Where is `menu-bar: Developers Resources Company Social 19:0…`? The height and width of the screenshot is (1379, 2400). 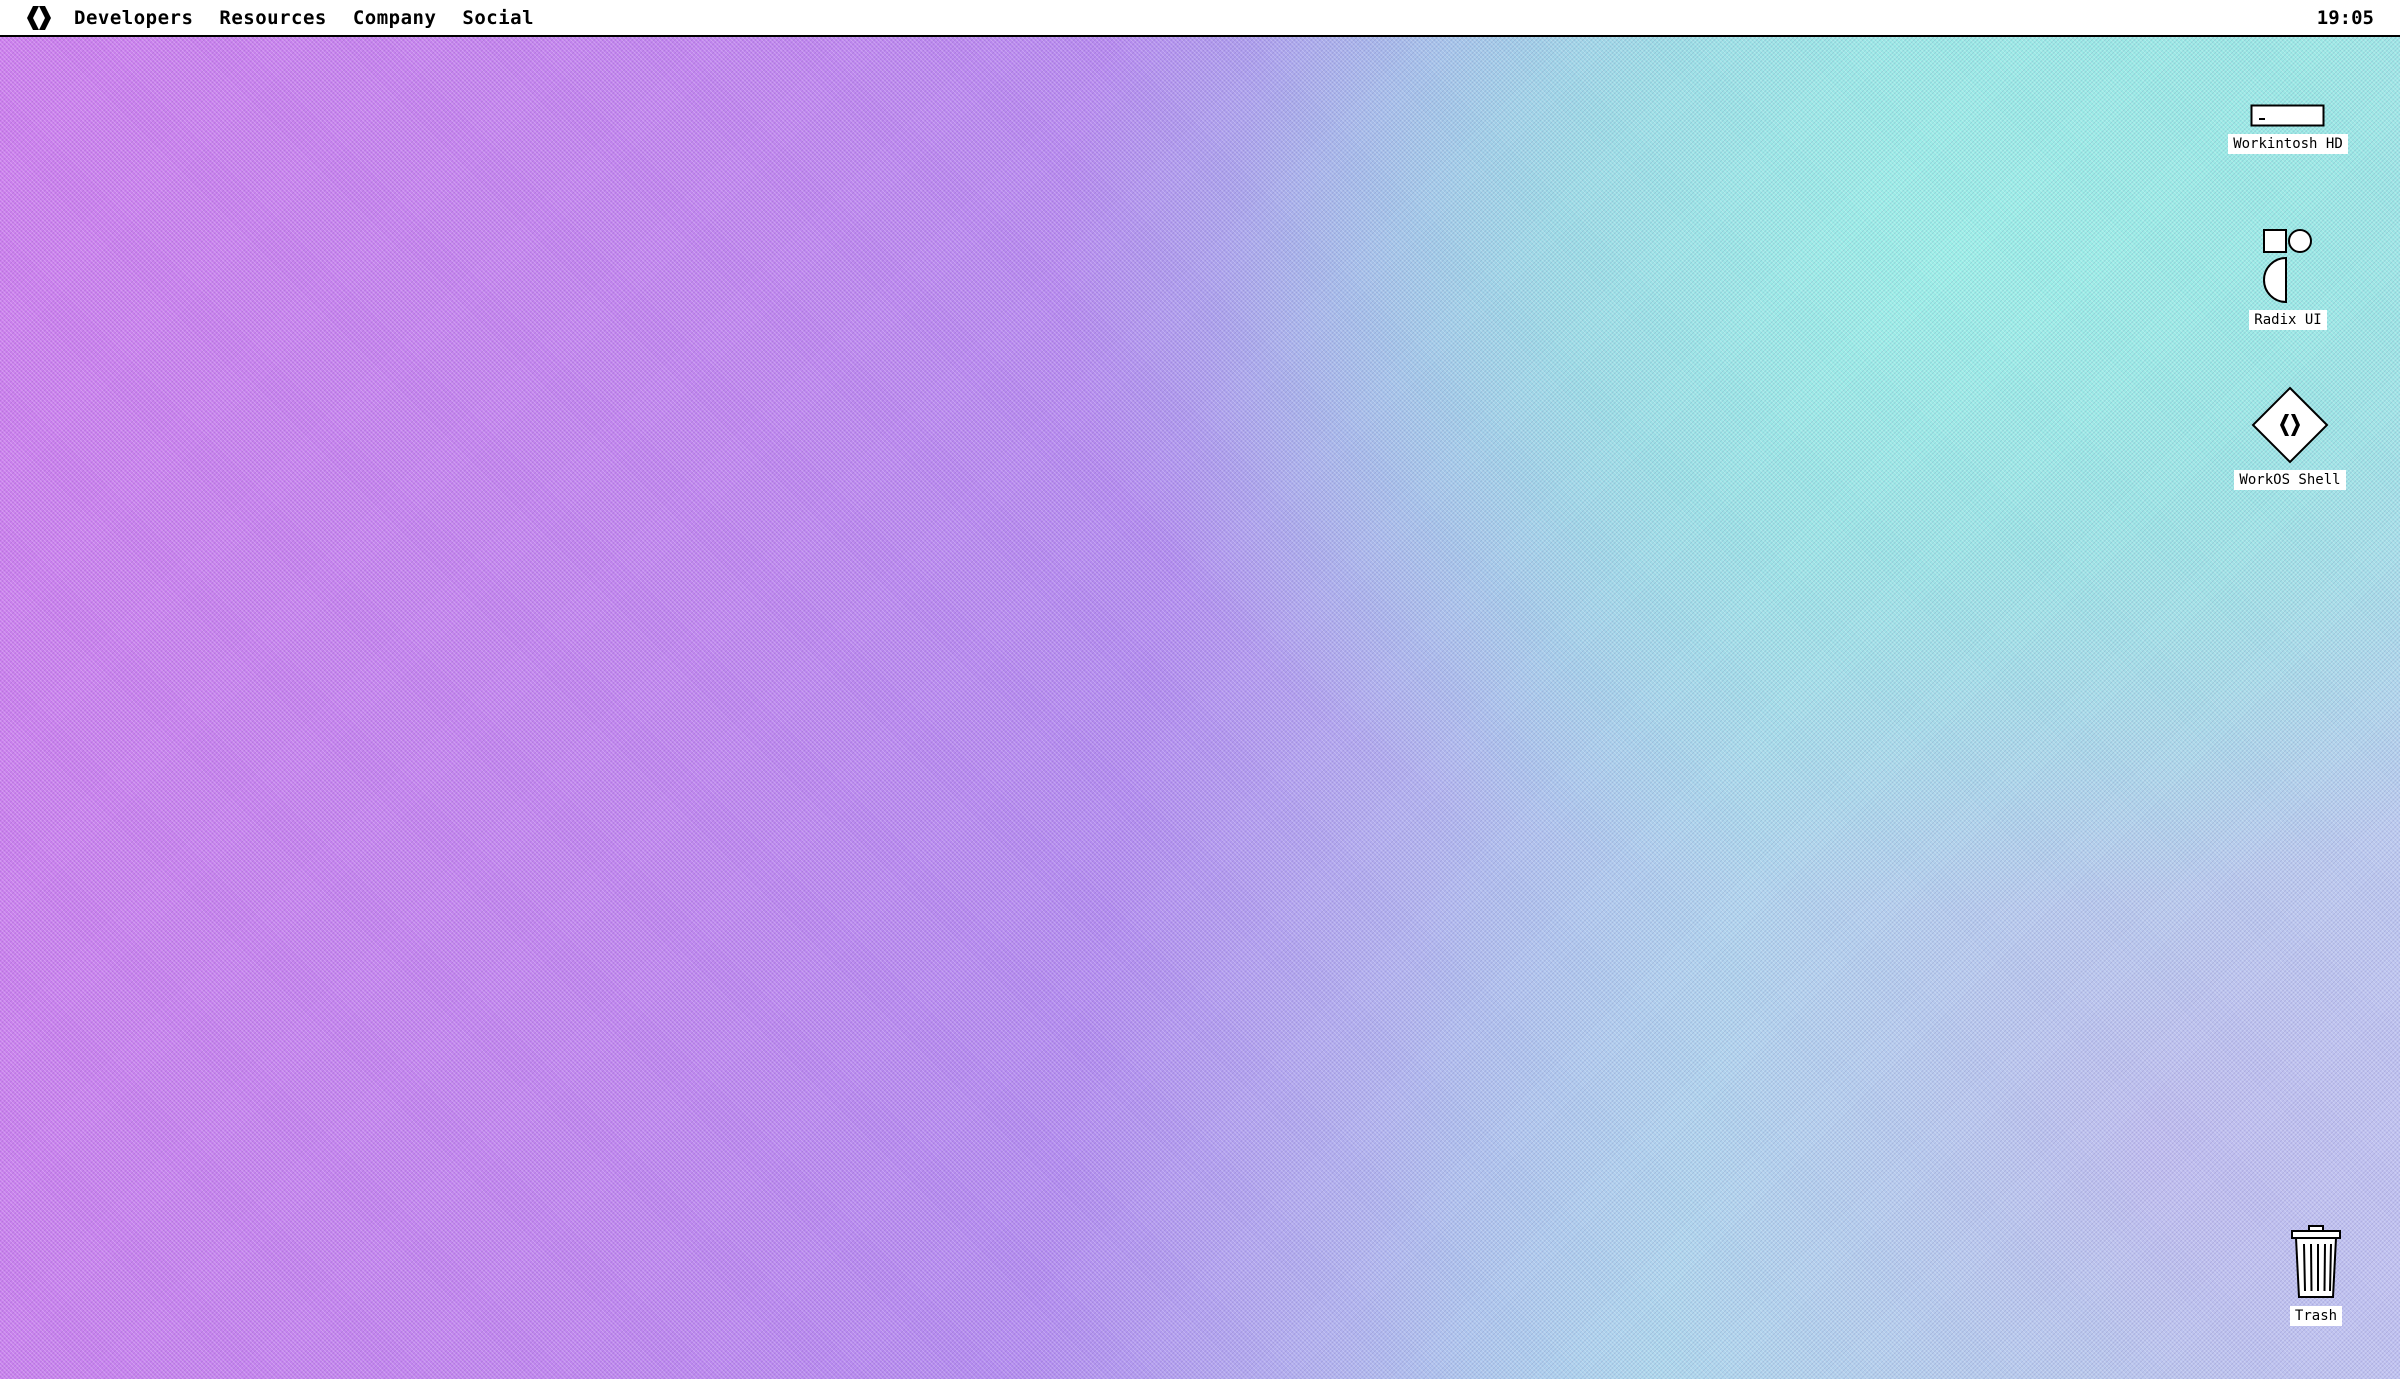
menu-bar: Developers Resources Company Social 19:0… is located at coordinates (1200, 18).